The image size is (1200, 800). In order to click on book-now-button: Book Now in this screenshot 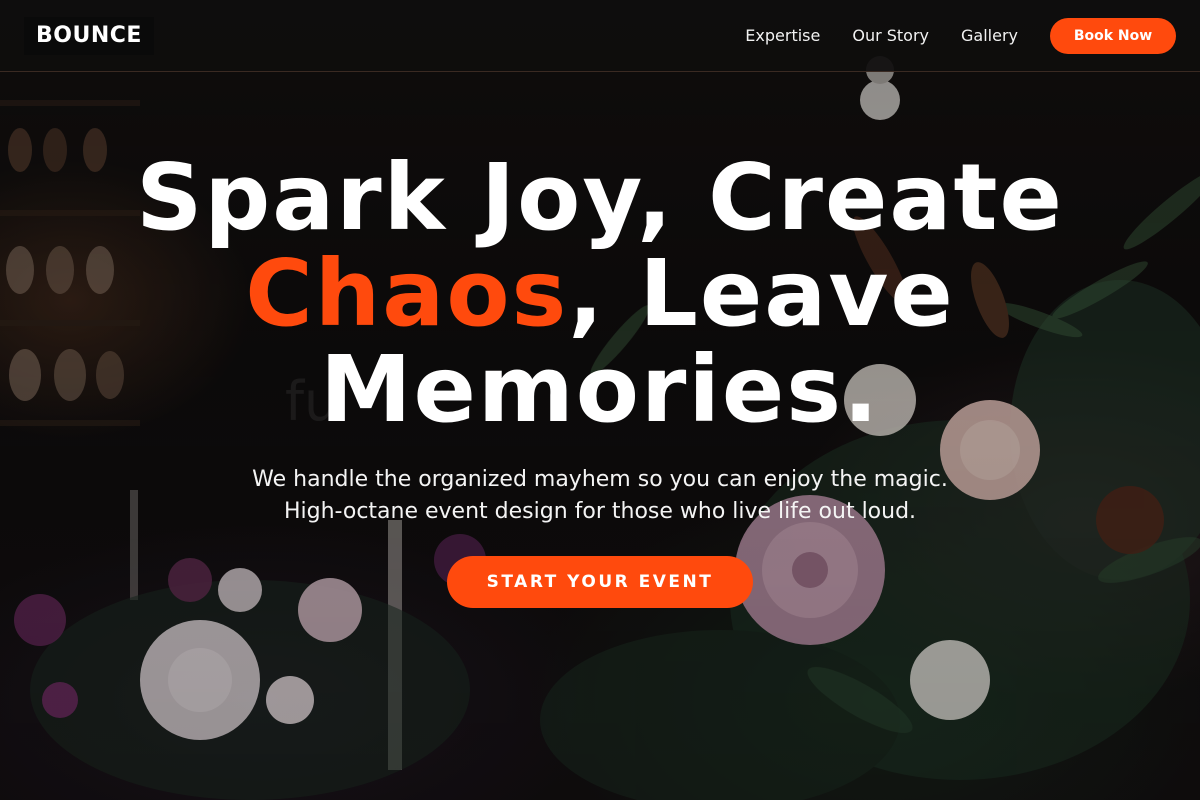, I will do `click(1113, 35)`.